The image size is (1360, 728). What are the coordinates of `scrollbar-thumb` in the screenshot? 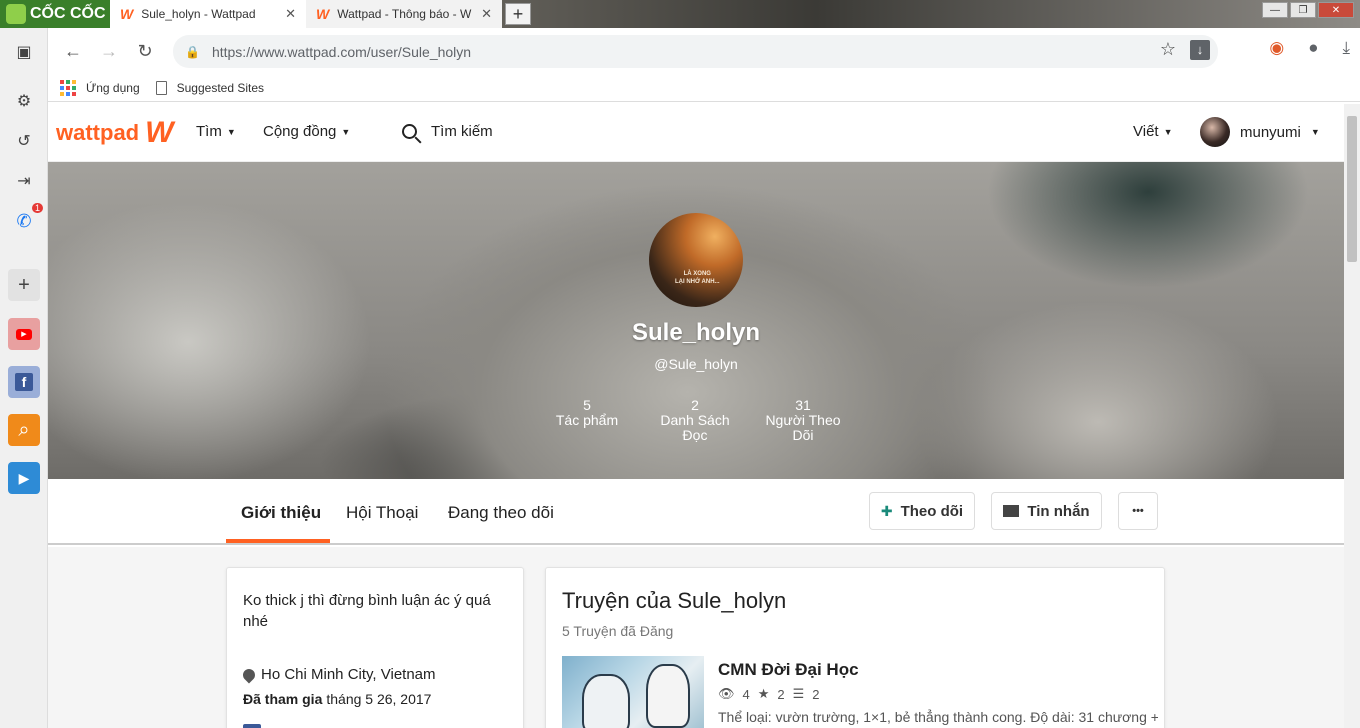 It's located at (1352, 189).